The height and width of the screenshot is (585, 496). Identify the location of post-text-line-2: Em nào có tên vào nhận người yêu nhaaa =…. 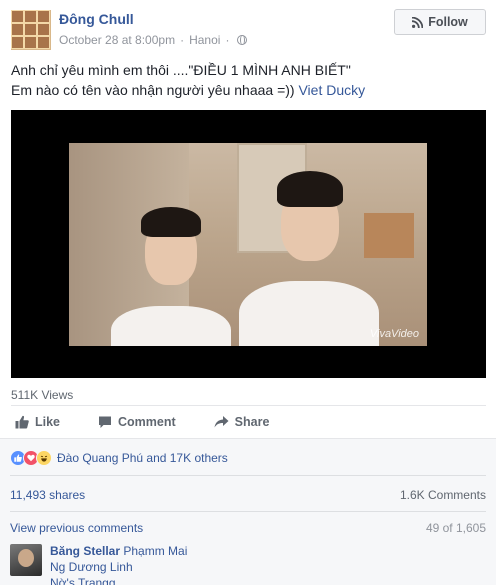
(249, 90).